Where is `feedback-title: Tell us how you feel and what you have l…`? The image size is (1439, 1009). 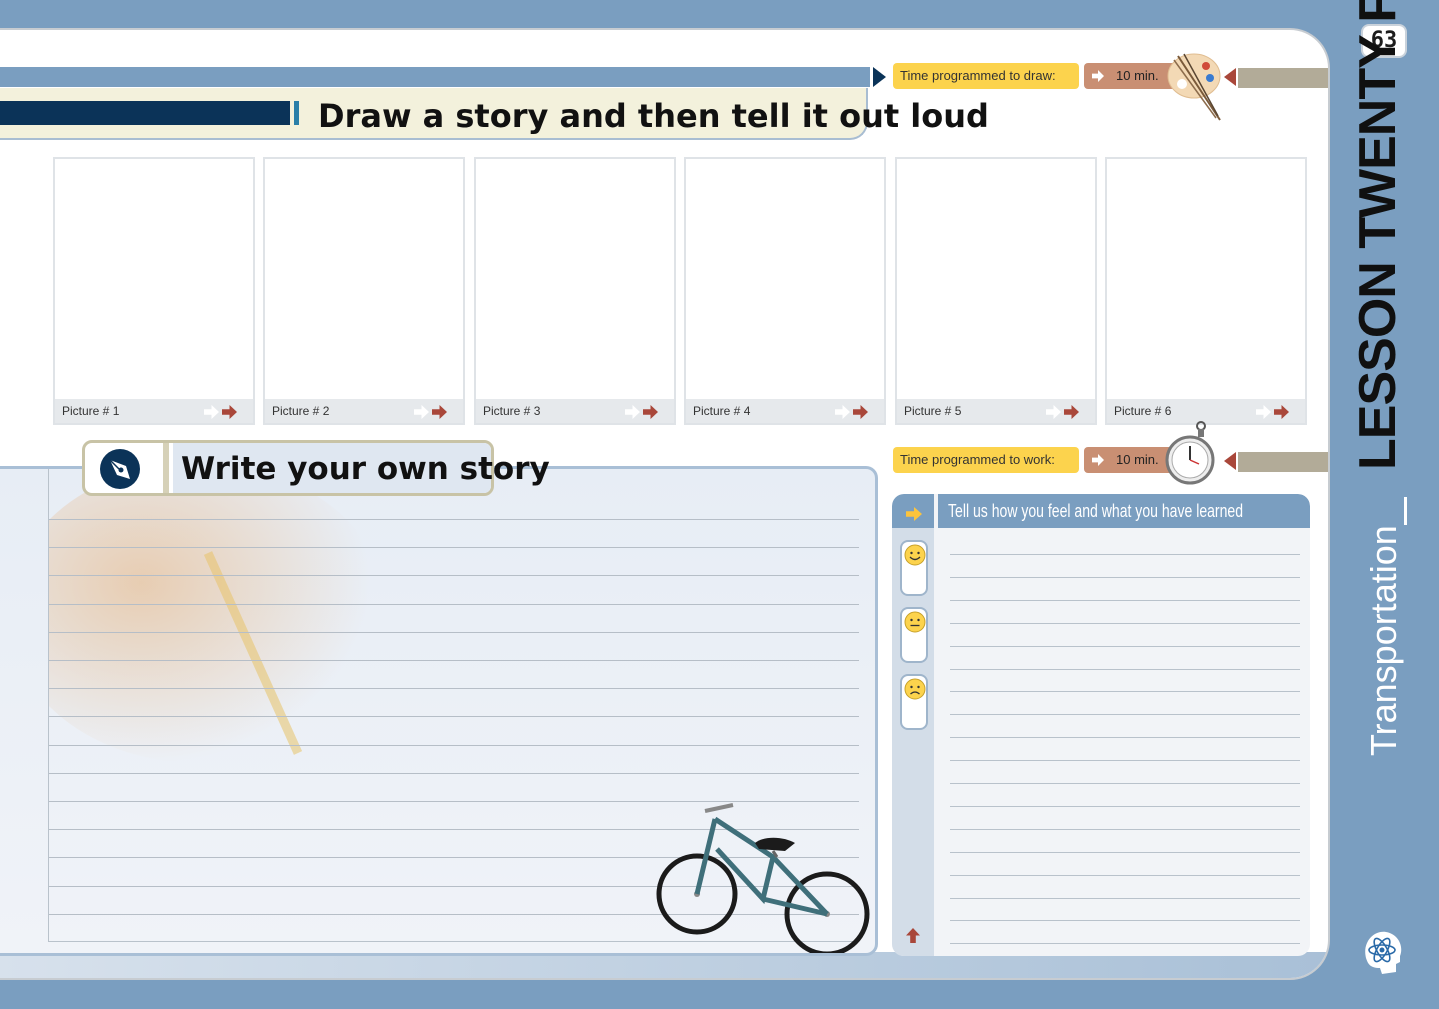
feedback-title: Tell us how you feel and what you have l… is located at coordinates (1096, 511).